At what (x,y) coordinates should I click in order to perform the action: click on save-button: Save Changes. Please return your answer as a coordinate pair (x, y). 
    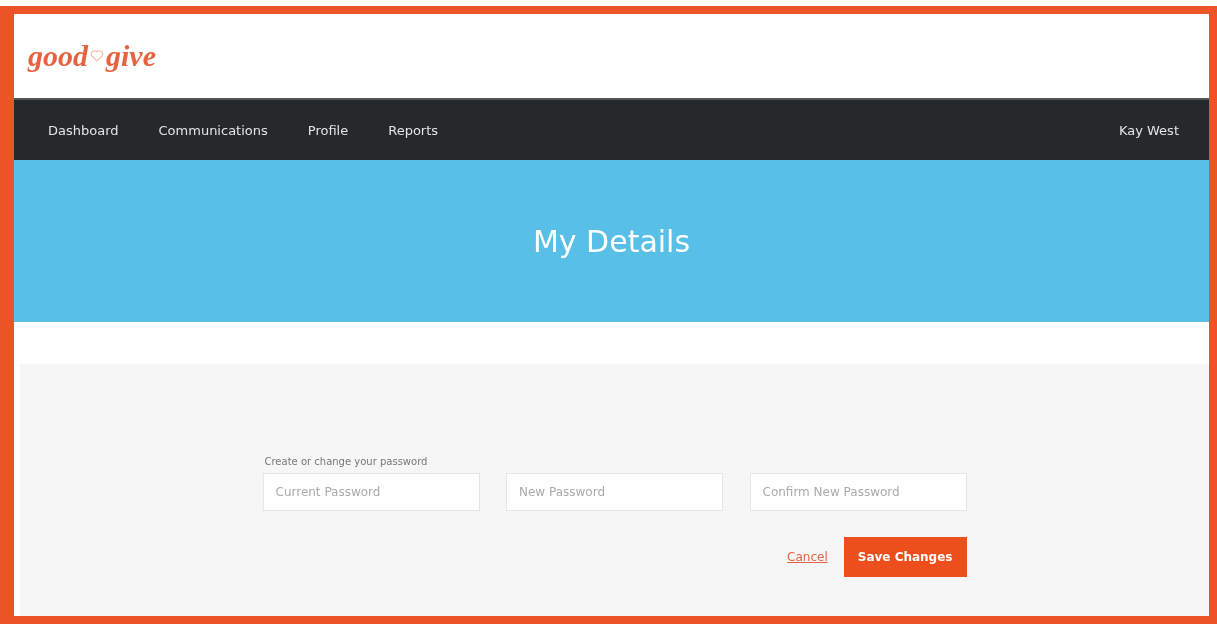
    Looking at the image, I should click on (905, 557).